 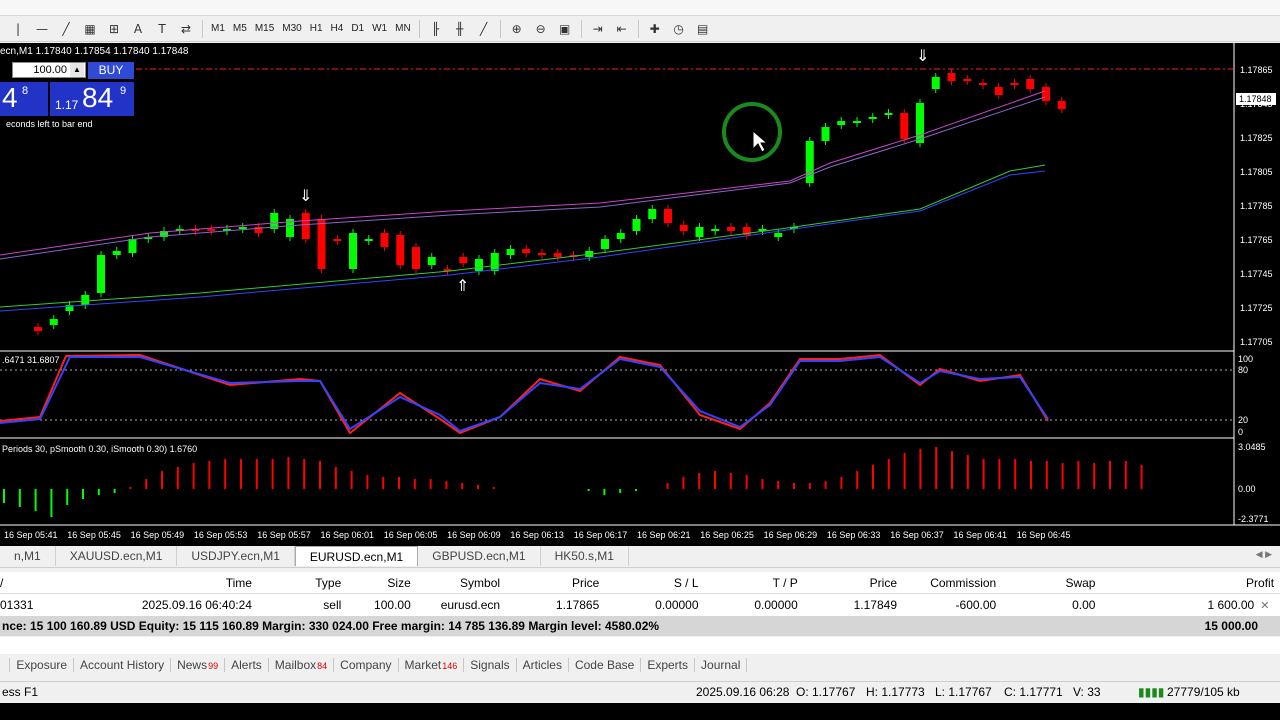 What do you see at coordinates (1256, 70) in the screenshot?
I see `price-axis-label: 1.17865` at bounding box center [1256, 70].